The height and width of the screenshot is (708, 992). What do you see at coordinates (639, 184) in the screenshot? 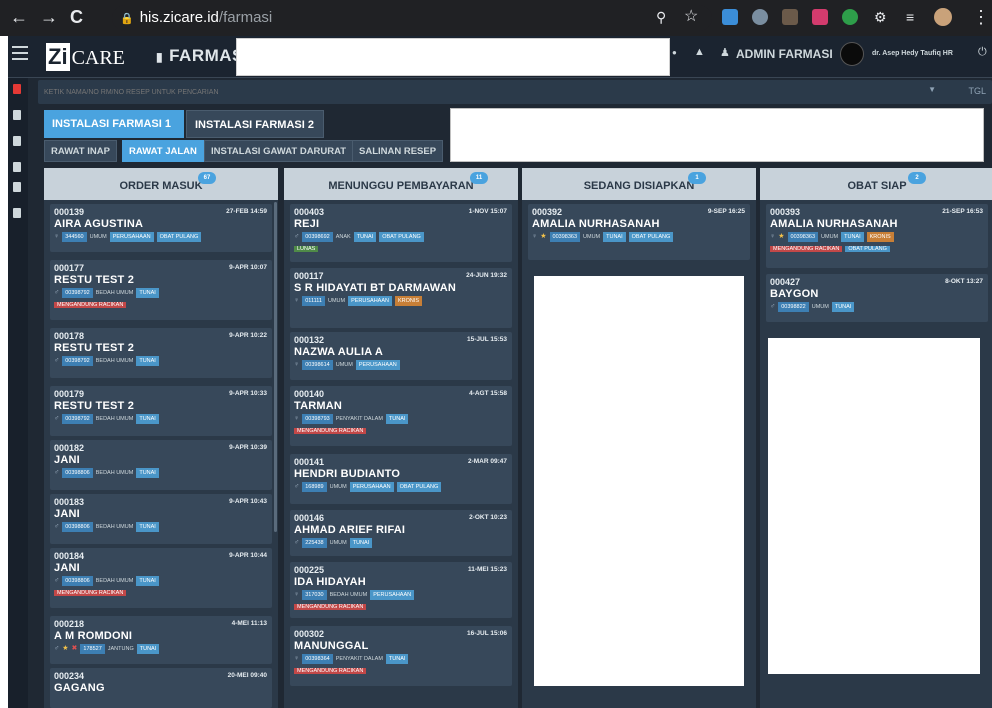
I see `column-header: SEDANG DISIAPKAN 1` at bounding box center [639, 184].